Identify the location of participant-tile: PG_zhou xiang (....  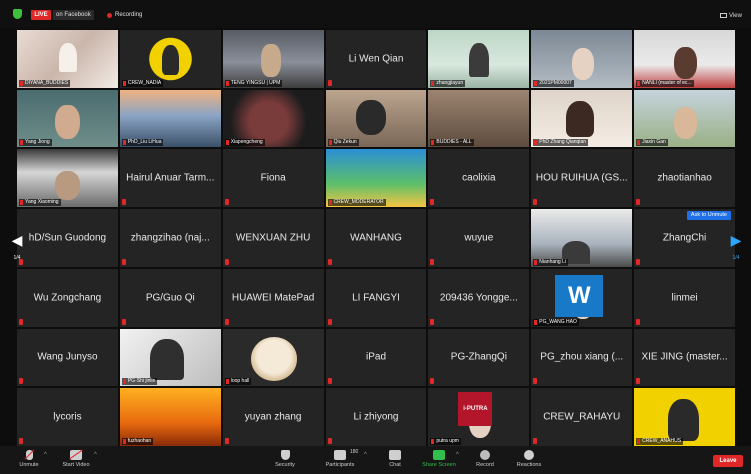
(582, 357).